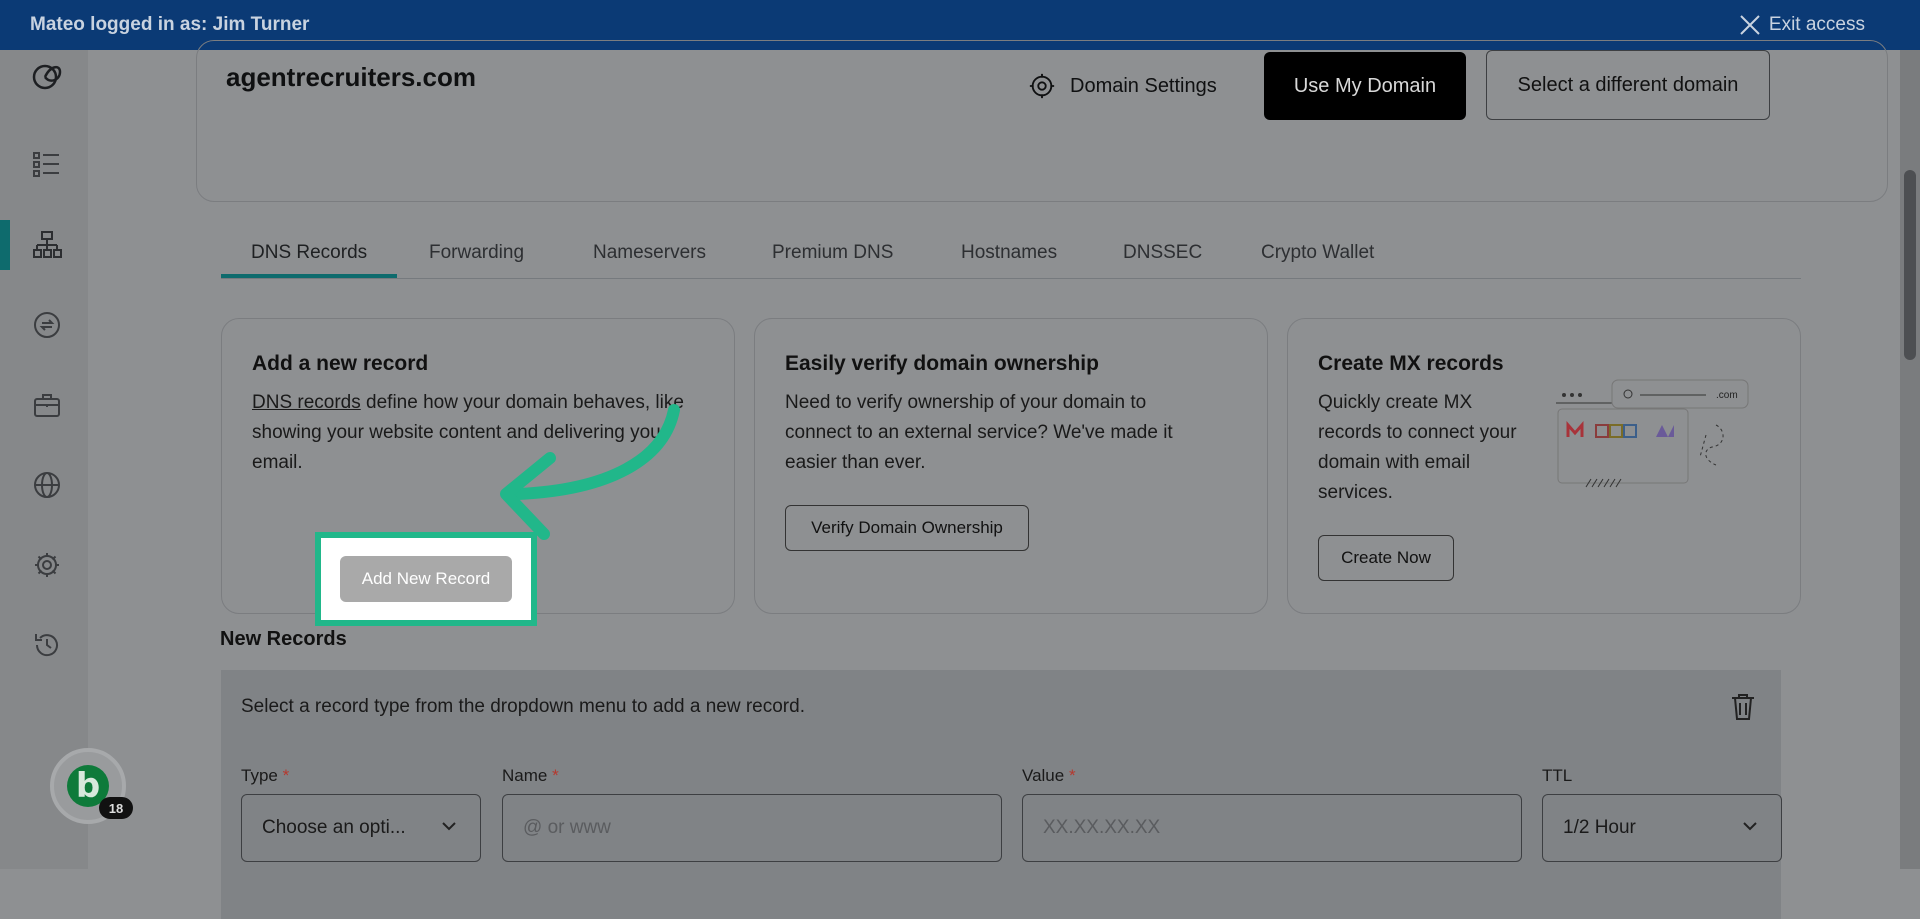  I want to click on sidebar, so click(44, 459).